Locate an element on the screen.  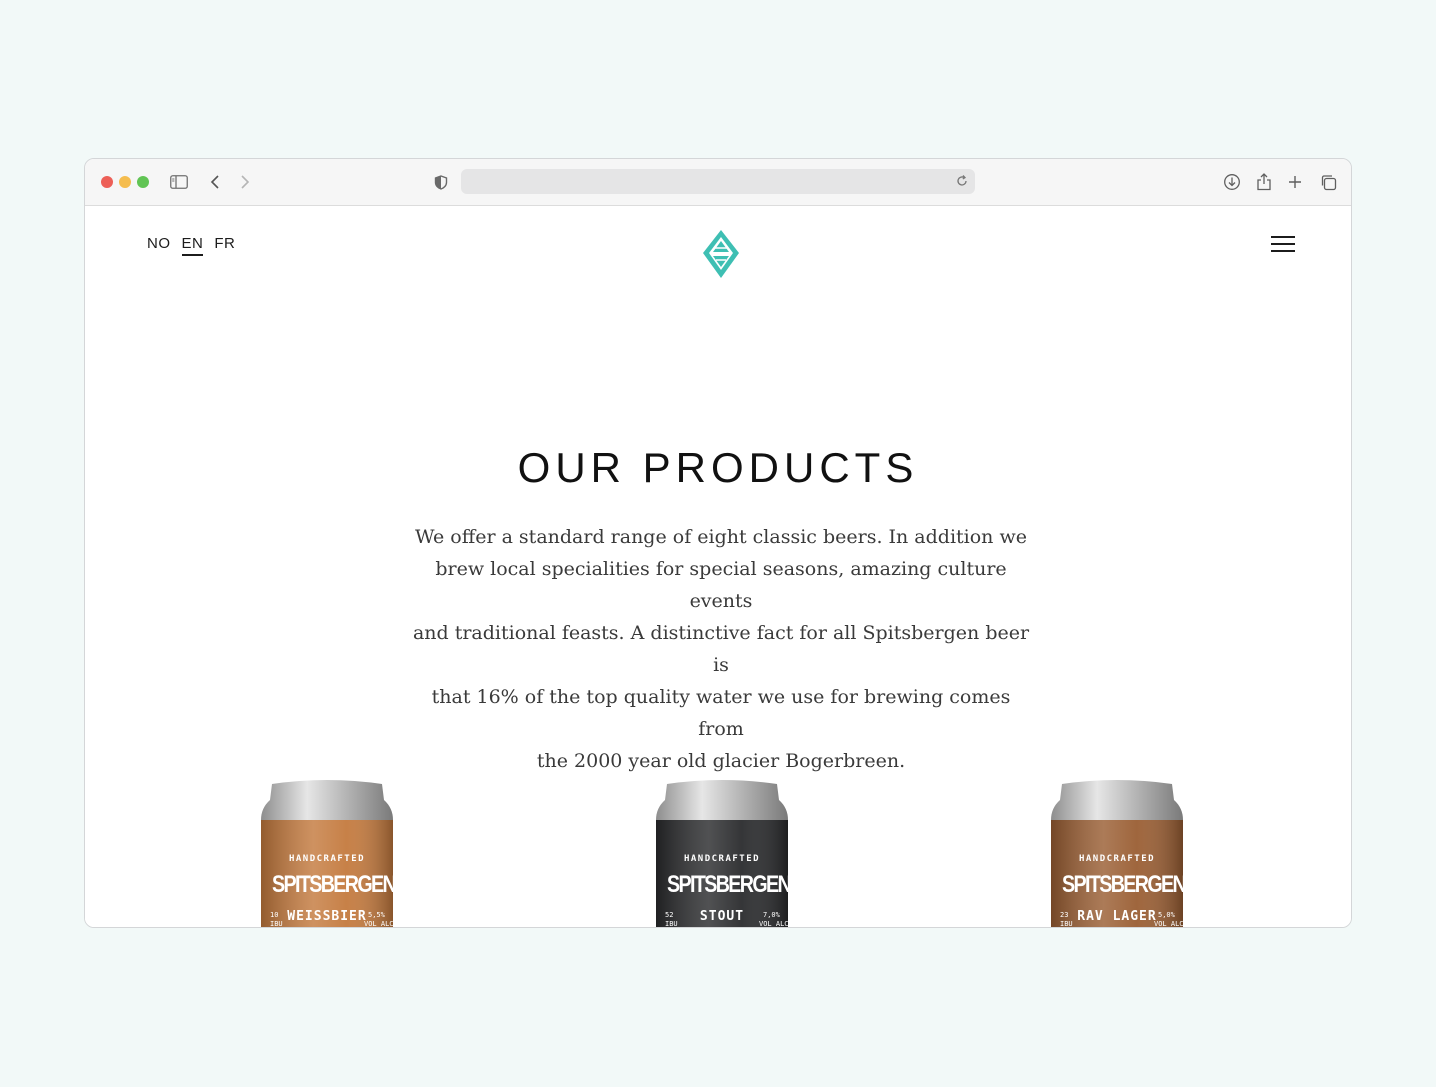
forward-icon is located at coordinates (245, 182).